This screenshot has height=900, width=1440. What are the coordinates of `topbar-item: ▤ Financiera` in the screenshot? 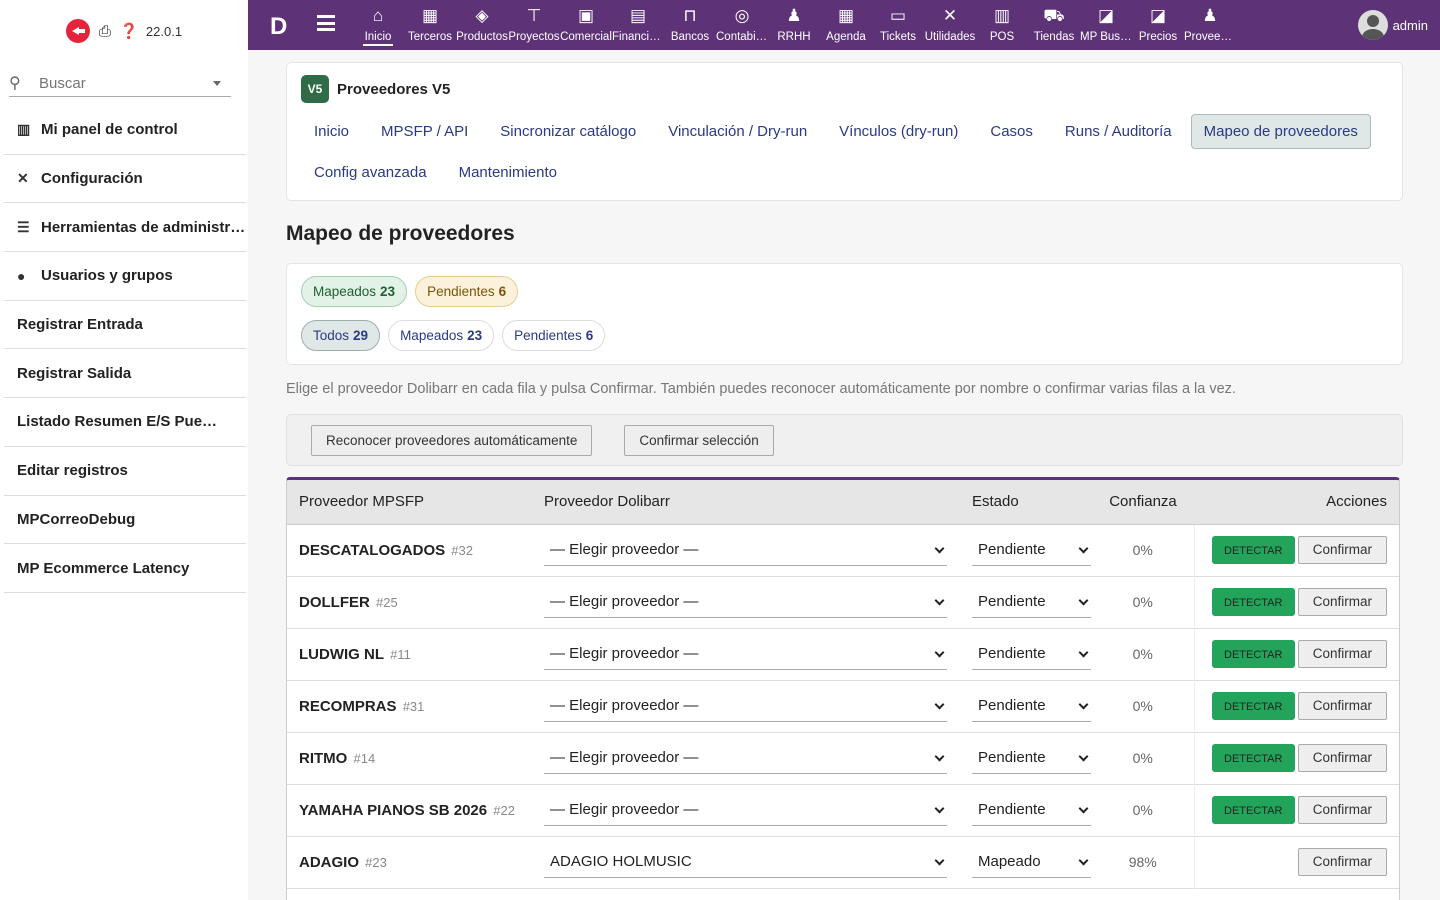 It's located at (638, 25).